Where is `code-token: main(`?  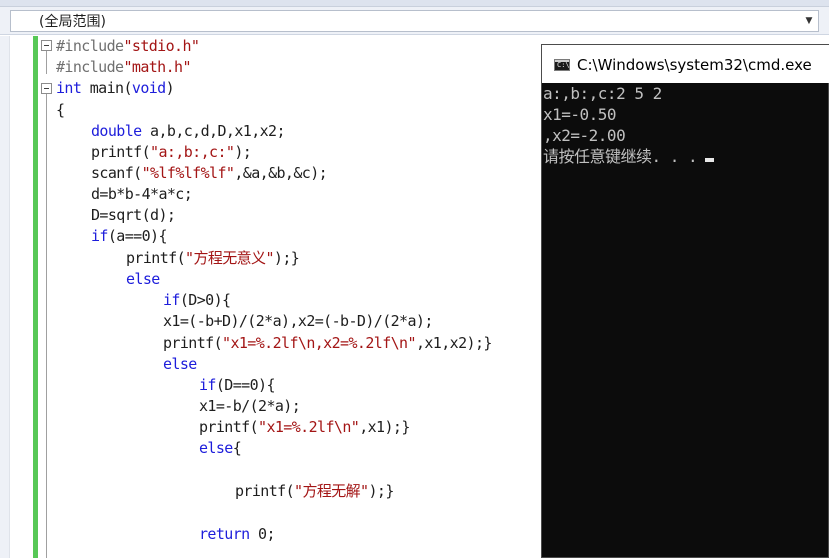 code-token: main( is located at coordinates (107, 88).